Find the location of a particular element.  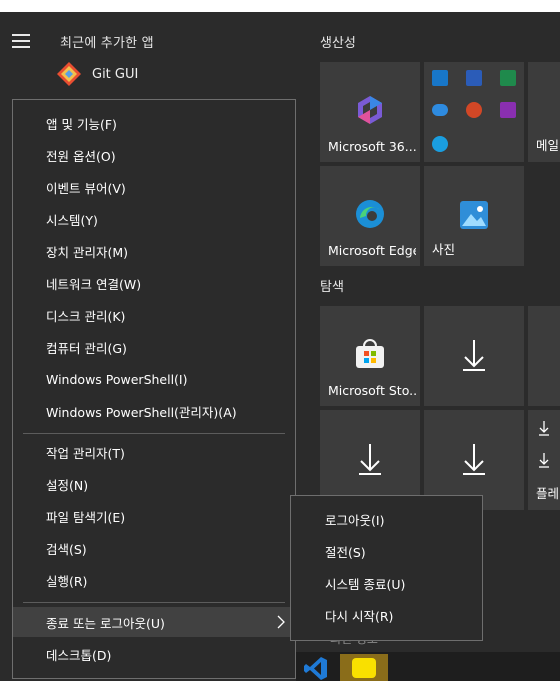

git-gui-icon is located at coordinates (69, 74).